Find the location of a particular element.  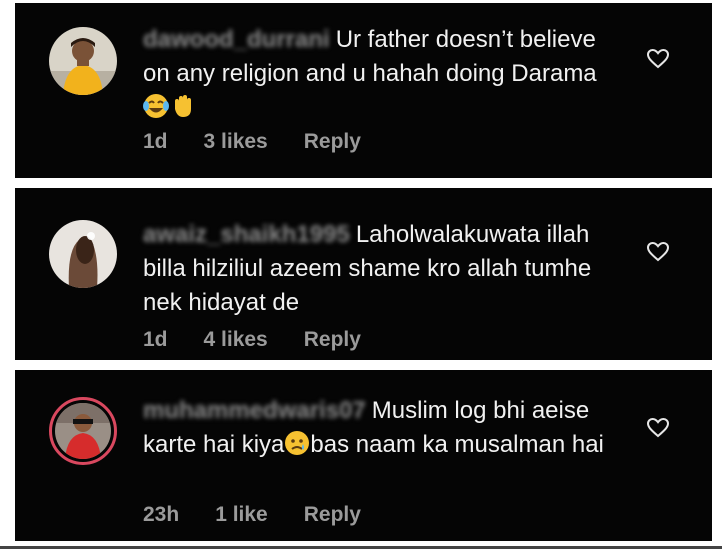

username: dawood_durrani is located at coordinates (236, 40).